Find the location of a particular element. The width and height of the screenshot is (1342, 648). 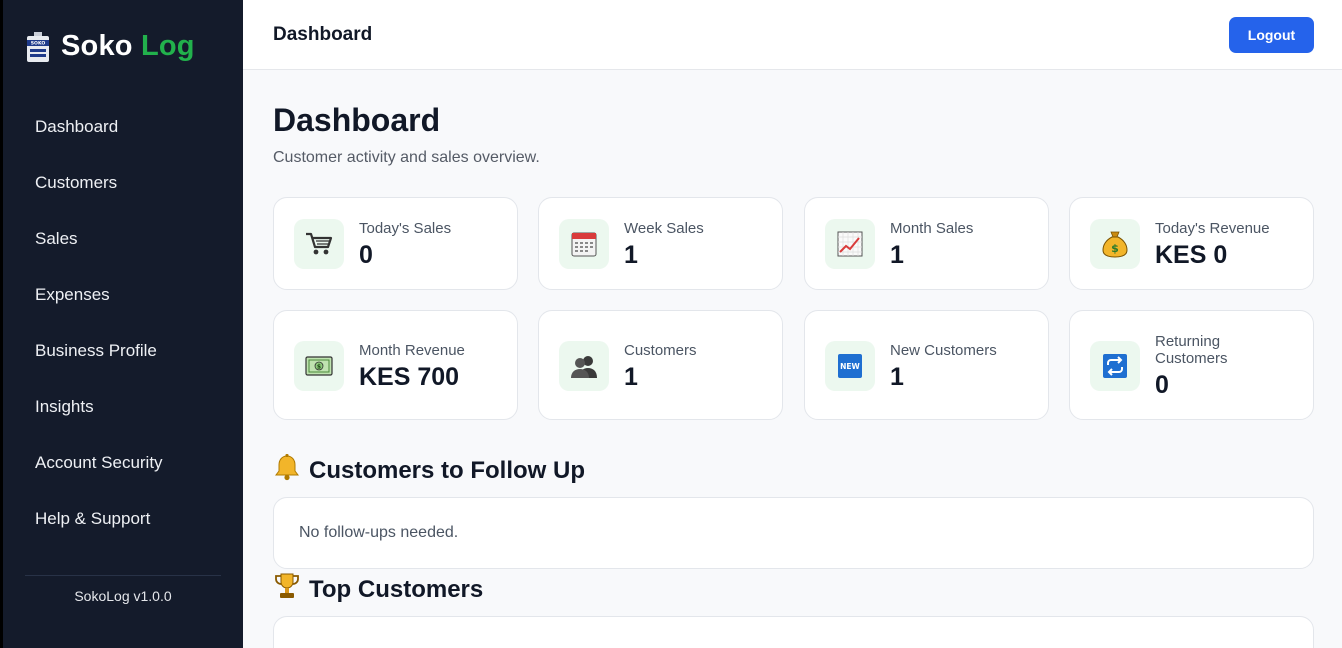

store-sign-icon: SOKO is located at coordinates (38, 46).